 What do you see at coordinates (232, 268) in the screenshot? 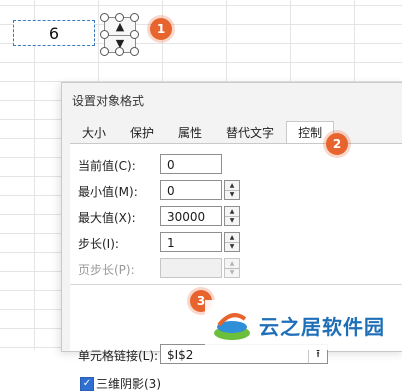
I see `page-step-stepper: ▲ ▼` at bounding box center [232, 268].